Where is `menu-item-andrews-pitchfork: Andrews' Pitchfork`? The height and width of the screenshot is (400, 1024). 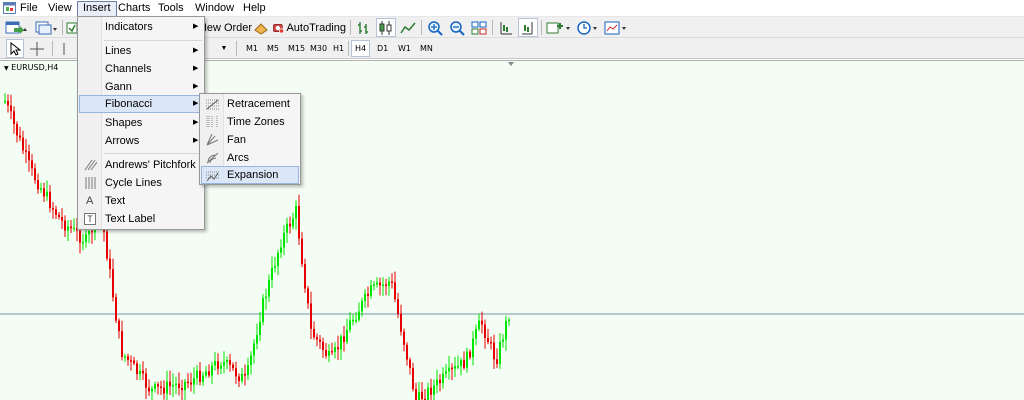
menu-item-andrews-pitchfork: Andrews' Pitchfork is located at coordinates (141, 165).